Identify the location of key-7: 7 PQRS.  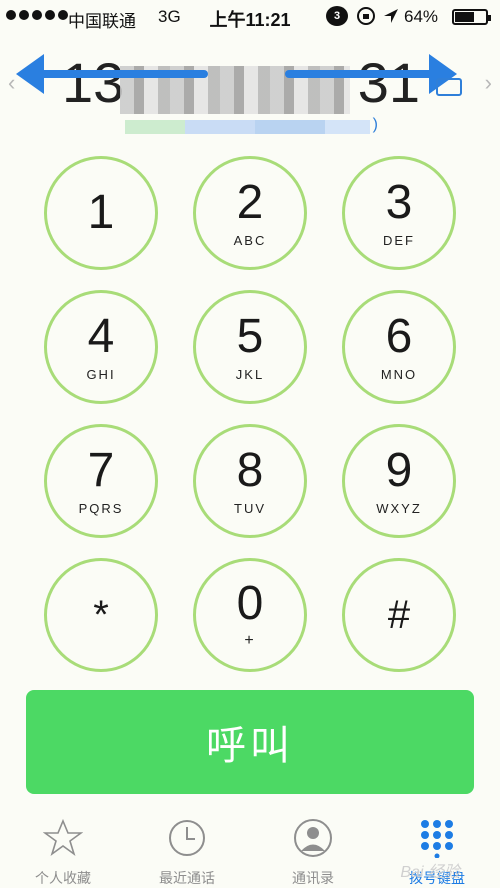
(101, 481).